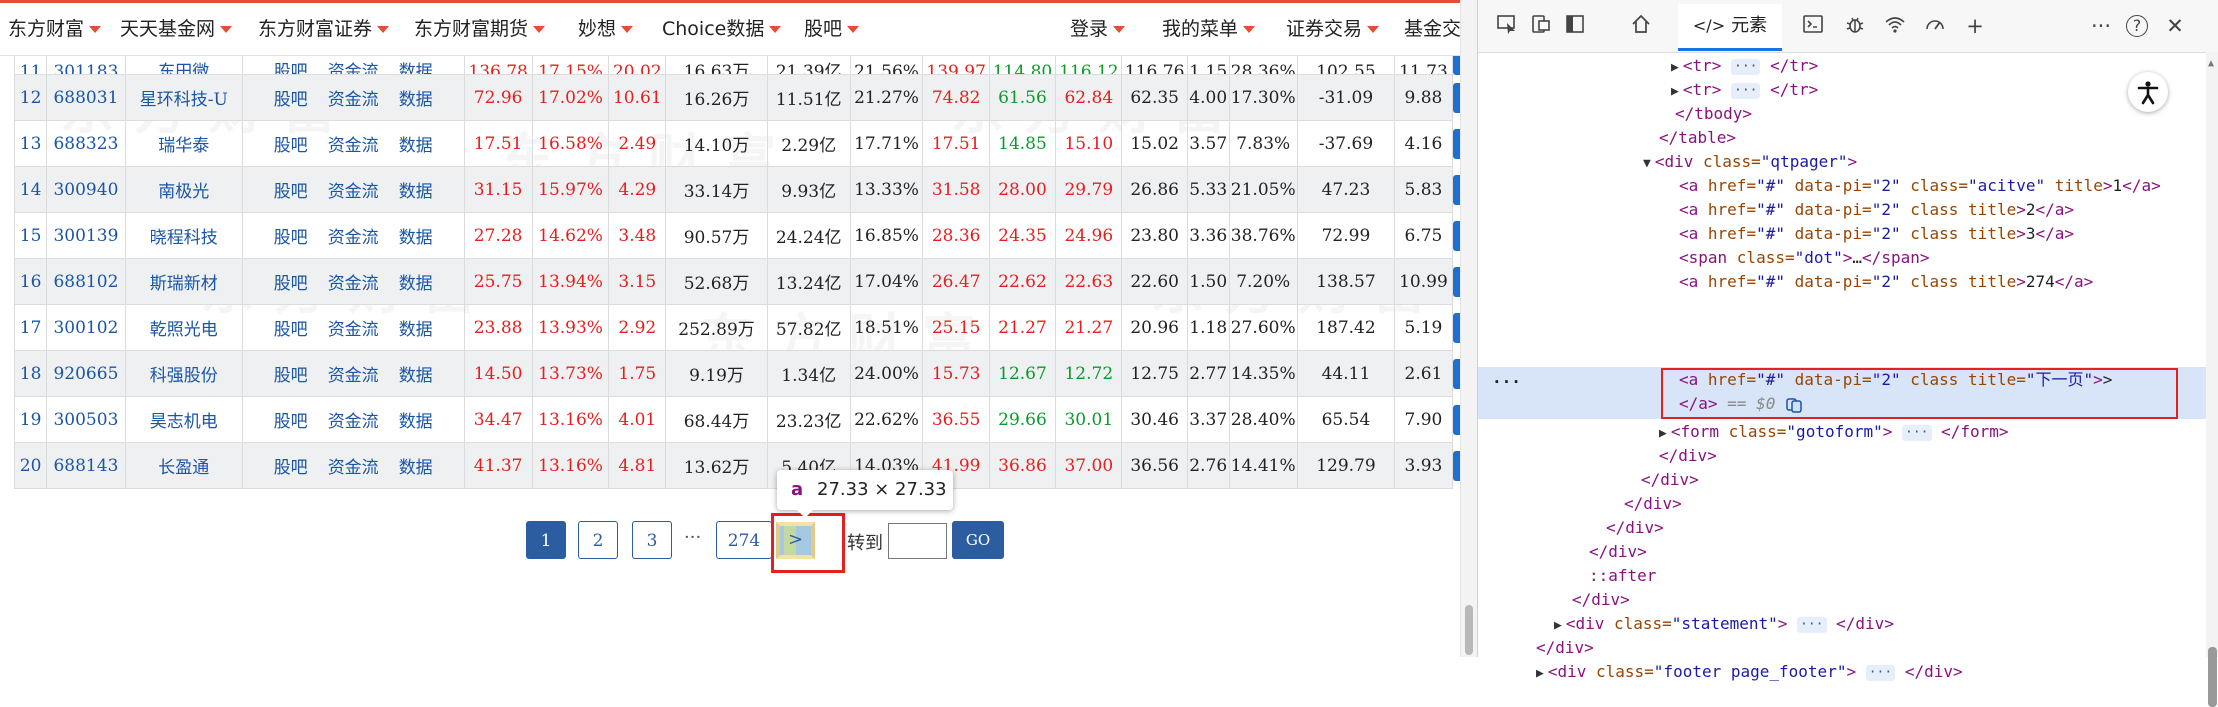 The width and height of the screenshot is (2218, 707). Describe the element at coordinates (722, 29) in the screenshot. I see `nav-item-choice: Choice数据` at that location.